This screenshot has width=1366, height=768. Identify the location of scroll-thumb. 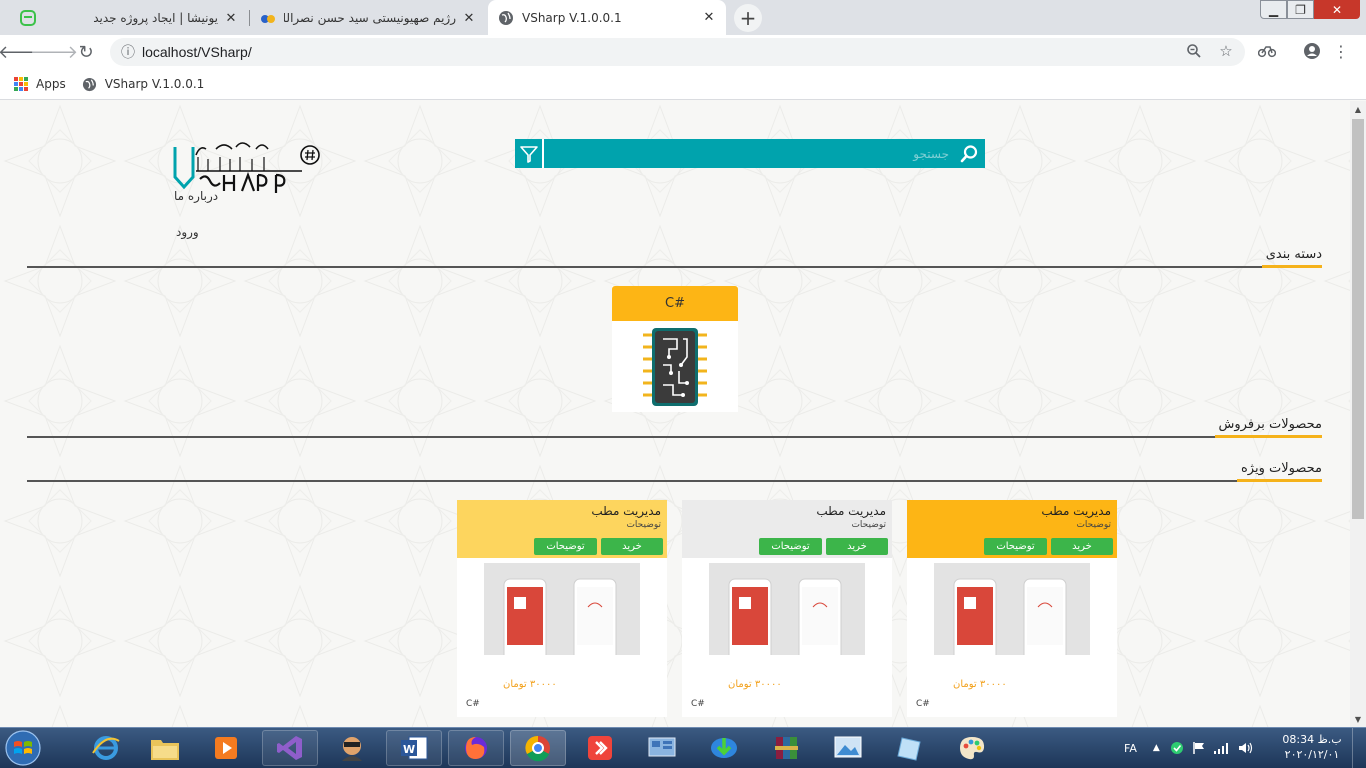
(1358, 319).